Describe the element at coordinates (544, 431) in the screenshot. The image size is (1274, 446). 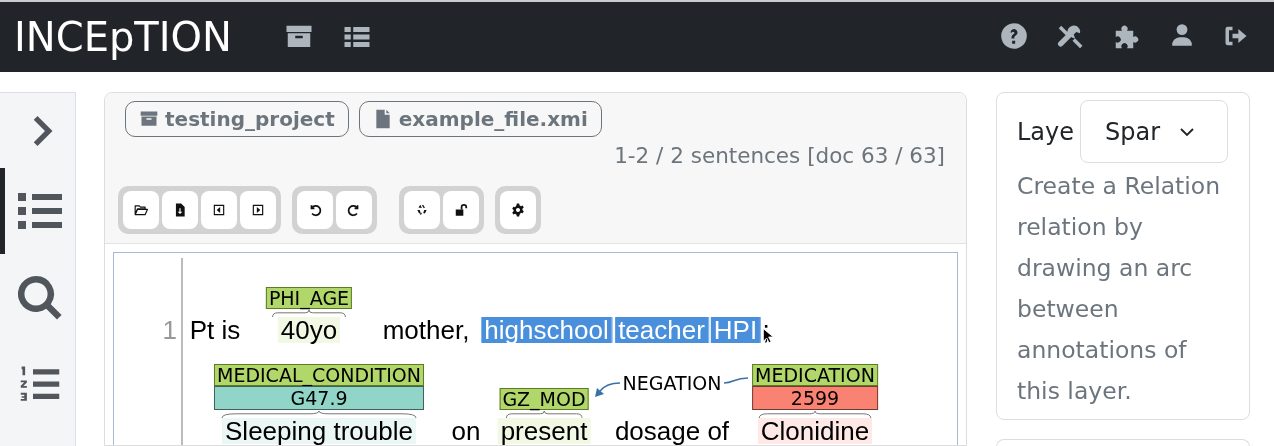
I see `token: present` at that location.